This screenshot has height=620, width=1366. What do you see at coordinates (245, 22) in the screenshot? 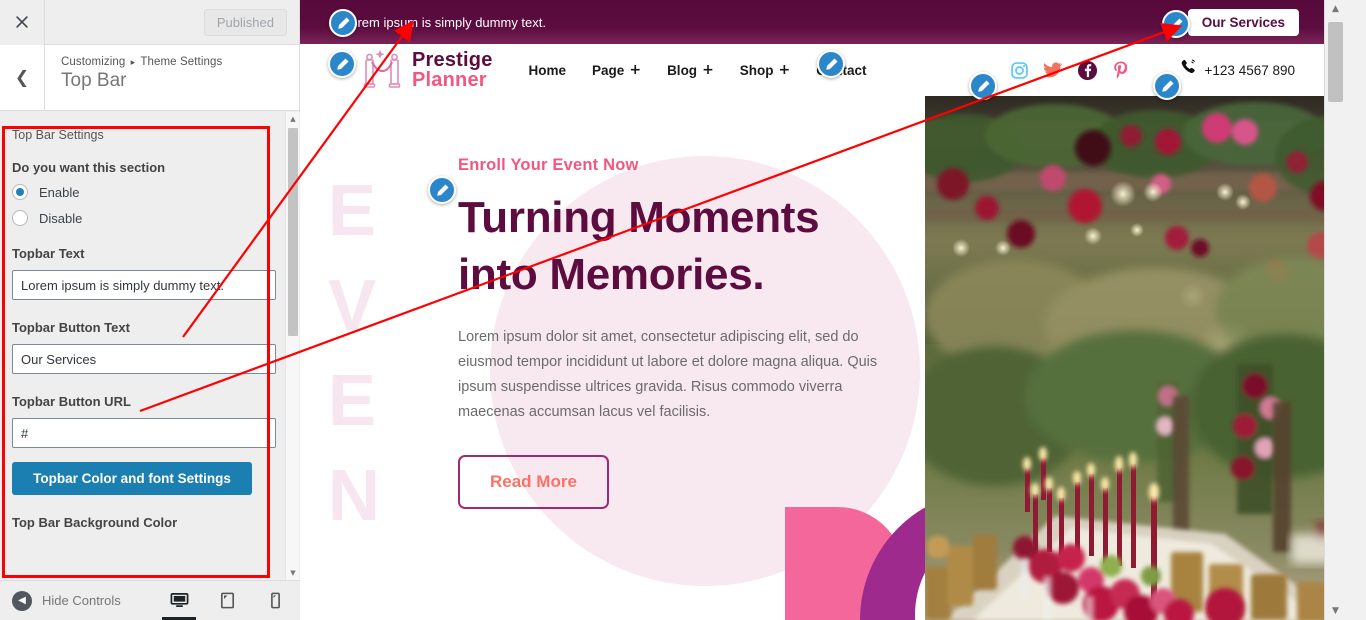
I see `publish-button: Published` at bounding box center [245, 22].